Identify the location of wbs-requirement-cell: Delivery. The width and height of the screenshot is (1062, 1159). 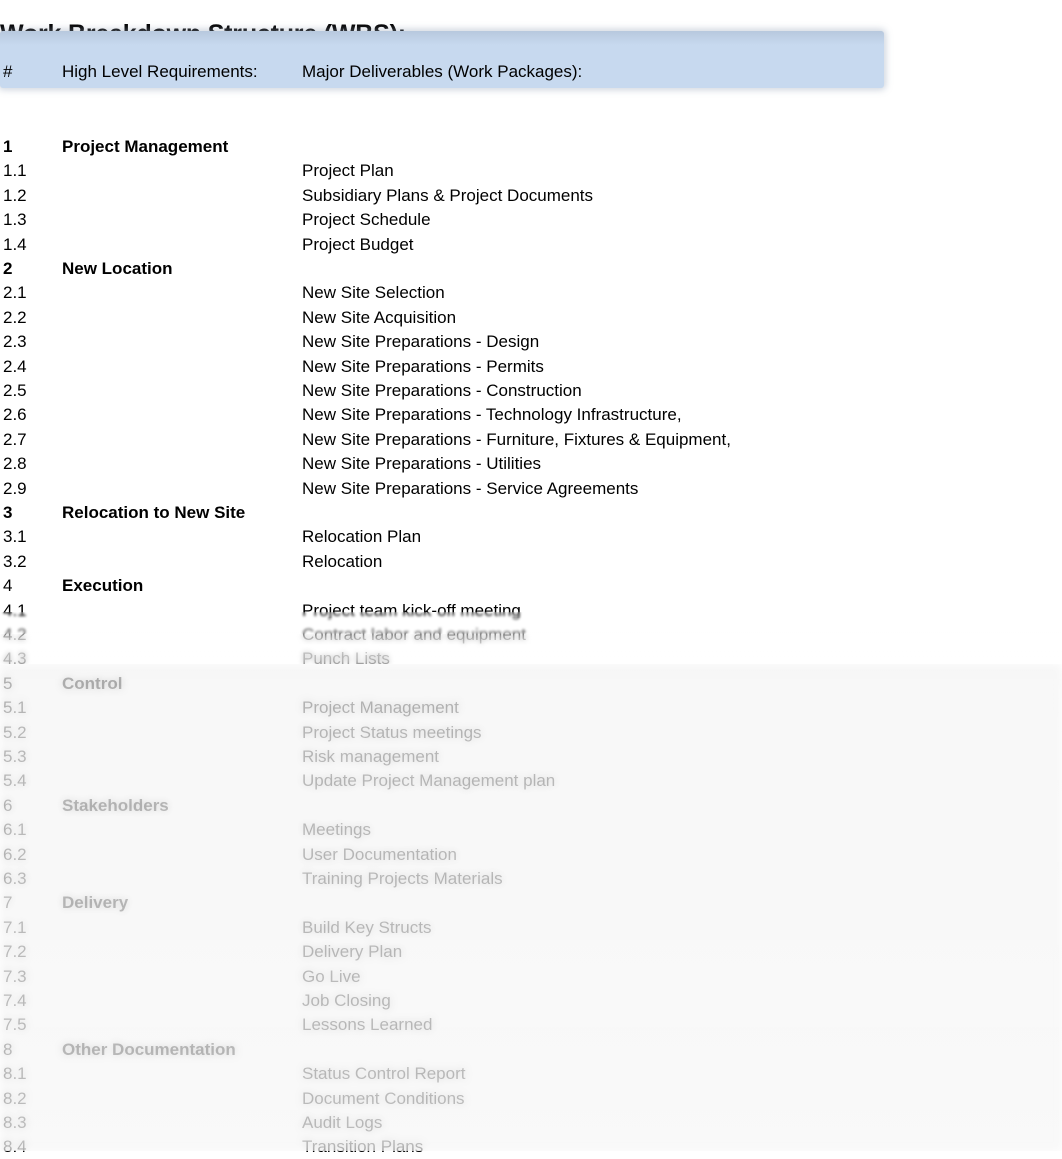
(95, 903).